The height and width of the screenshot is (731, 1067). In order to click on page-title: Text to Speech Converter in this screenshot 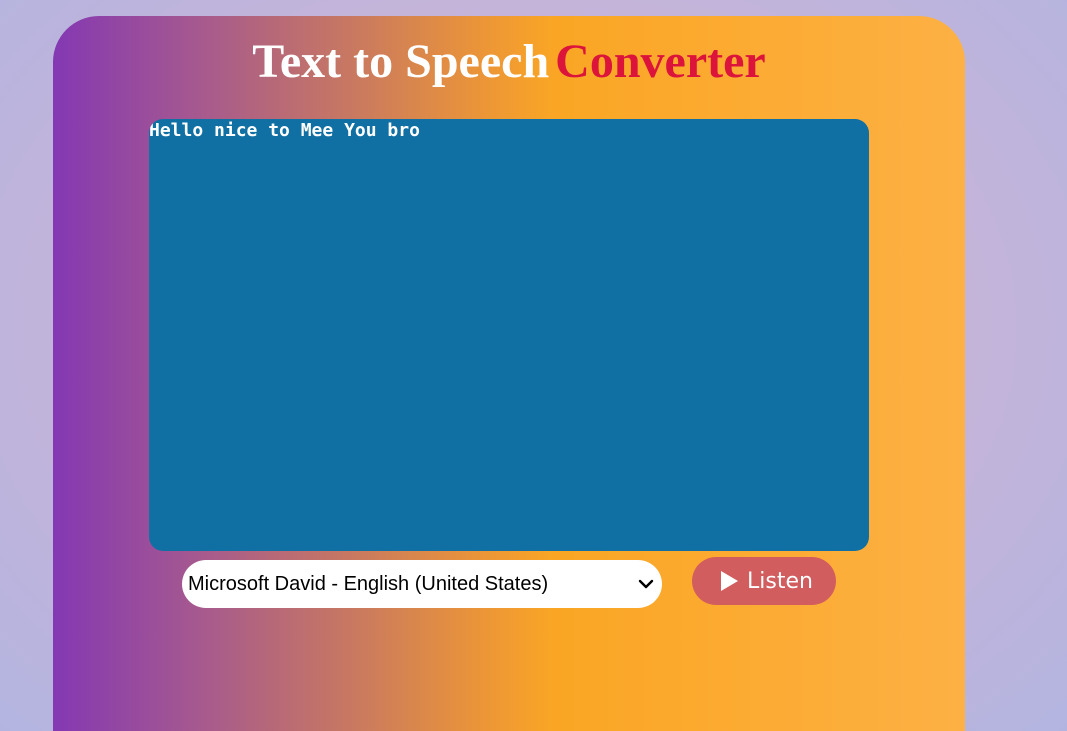, I will do `click(509, 62)`.